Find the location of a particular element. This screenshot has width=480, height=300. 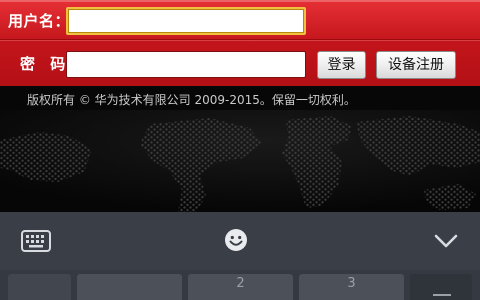

password-input is located at coordinates (186, 64).